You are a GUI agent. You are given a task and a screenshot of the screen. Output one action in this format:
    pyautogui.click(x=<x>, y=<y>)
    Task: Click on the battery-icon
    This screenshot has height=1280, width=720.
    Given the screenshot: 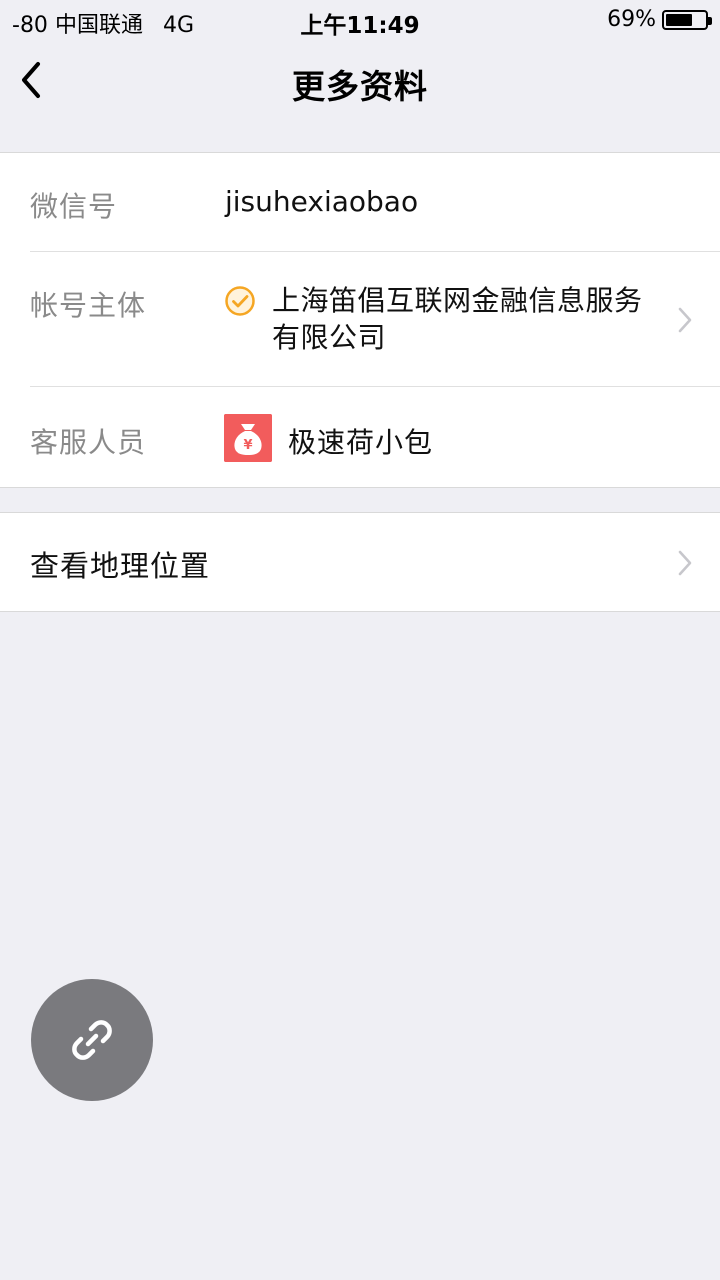 What is the action you would take?
    pyautogui.click(x=687, y=19)
    